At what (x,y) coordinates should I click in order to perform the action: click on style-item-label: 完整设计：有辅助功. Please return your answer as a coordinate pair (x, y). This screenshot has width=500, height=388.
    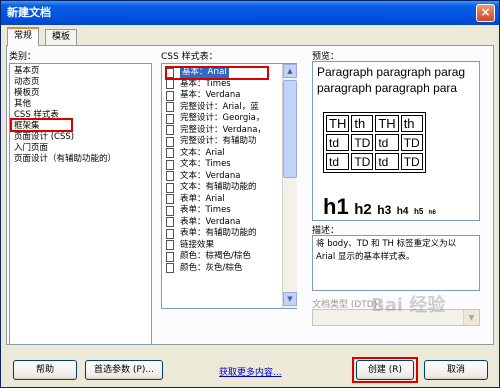
    Looking at the image, I should click on (218, 141).